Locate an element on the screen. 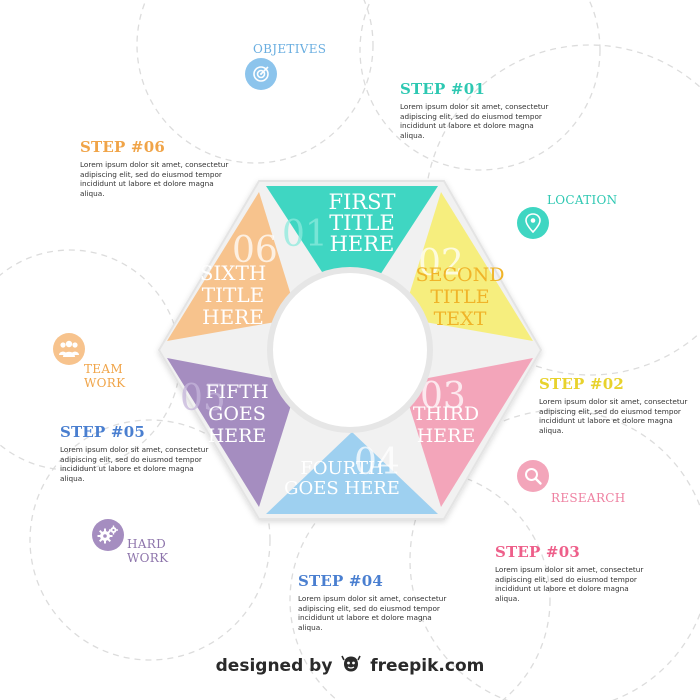  segment-04-title-line: GOES HERE is located at coordinates (342, 488).